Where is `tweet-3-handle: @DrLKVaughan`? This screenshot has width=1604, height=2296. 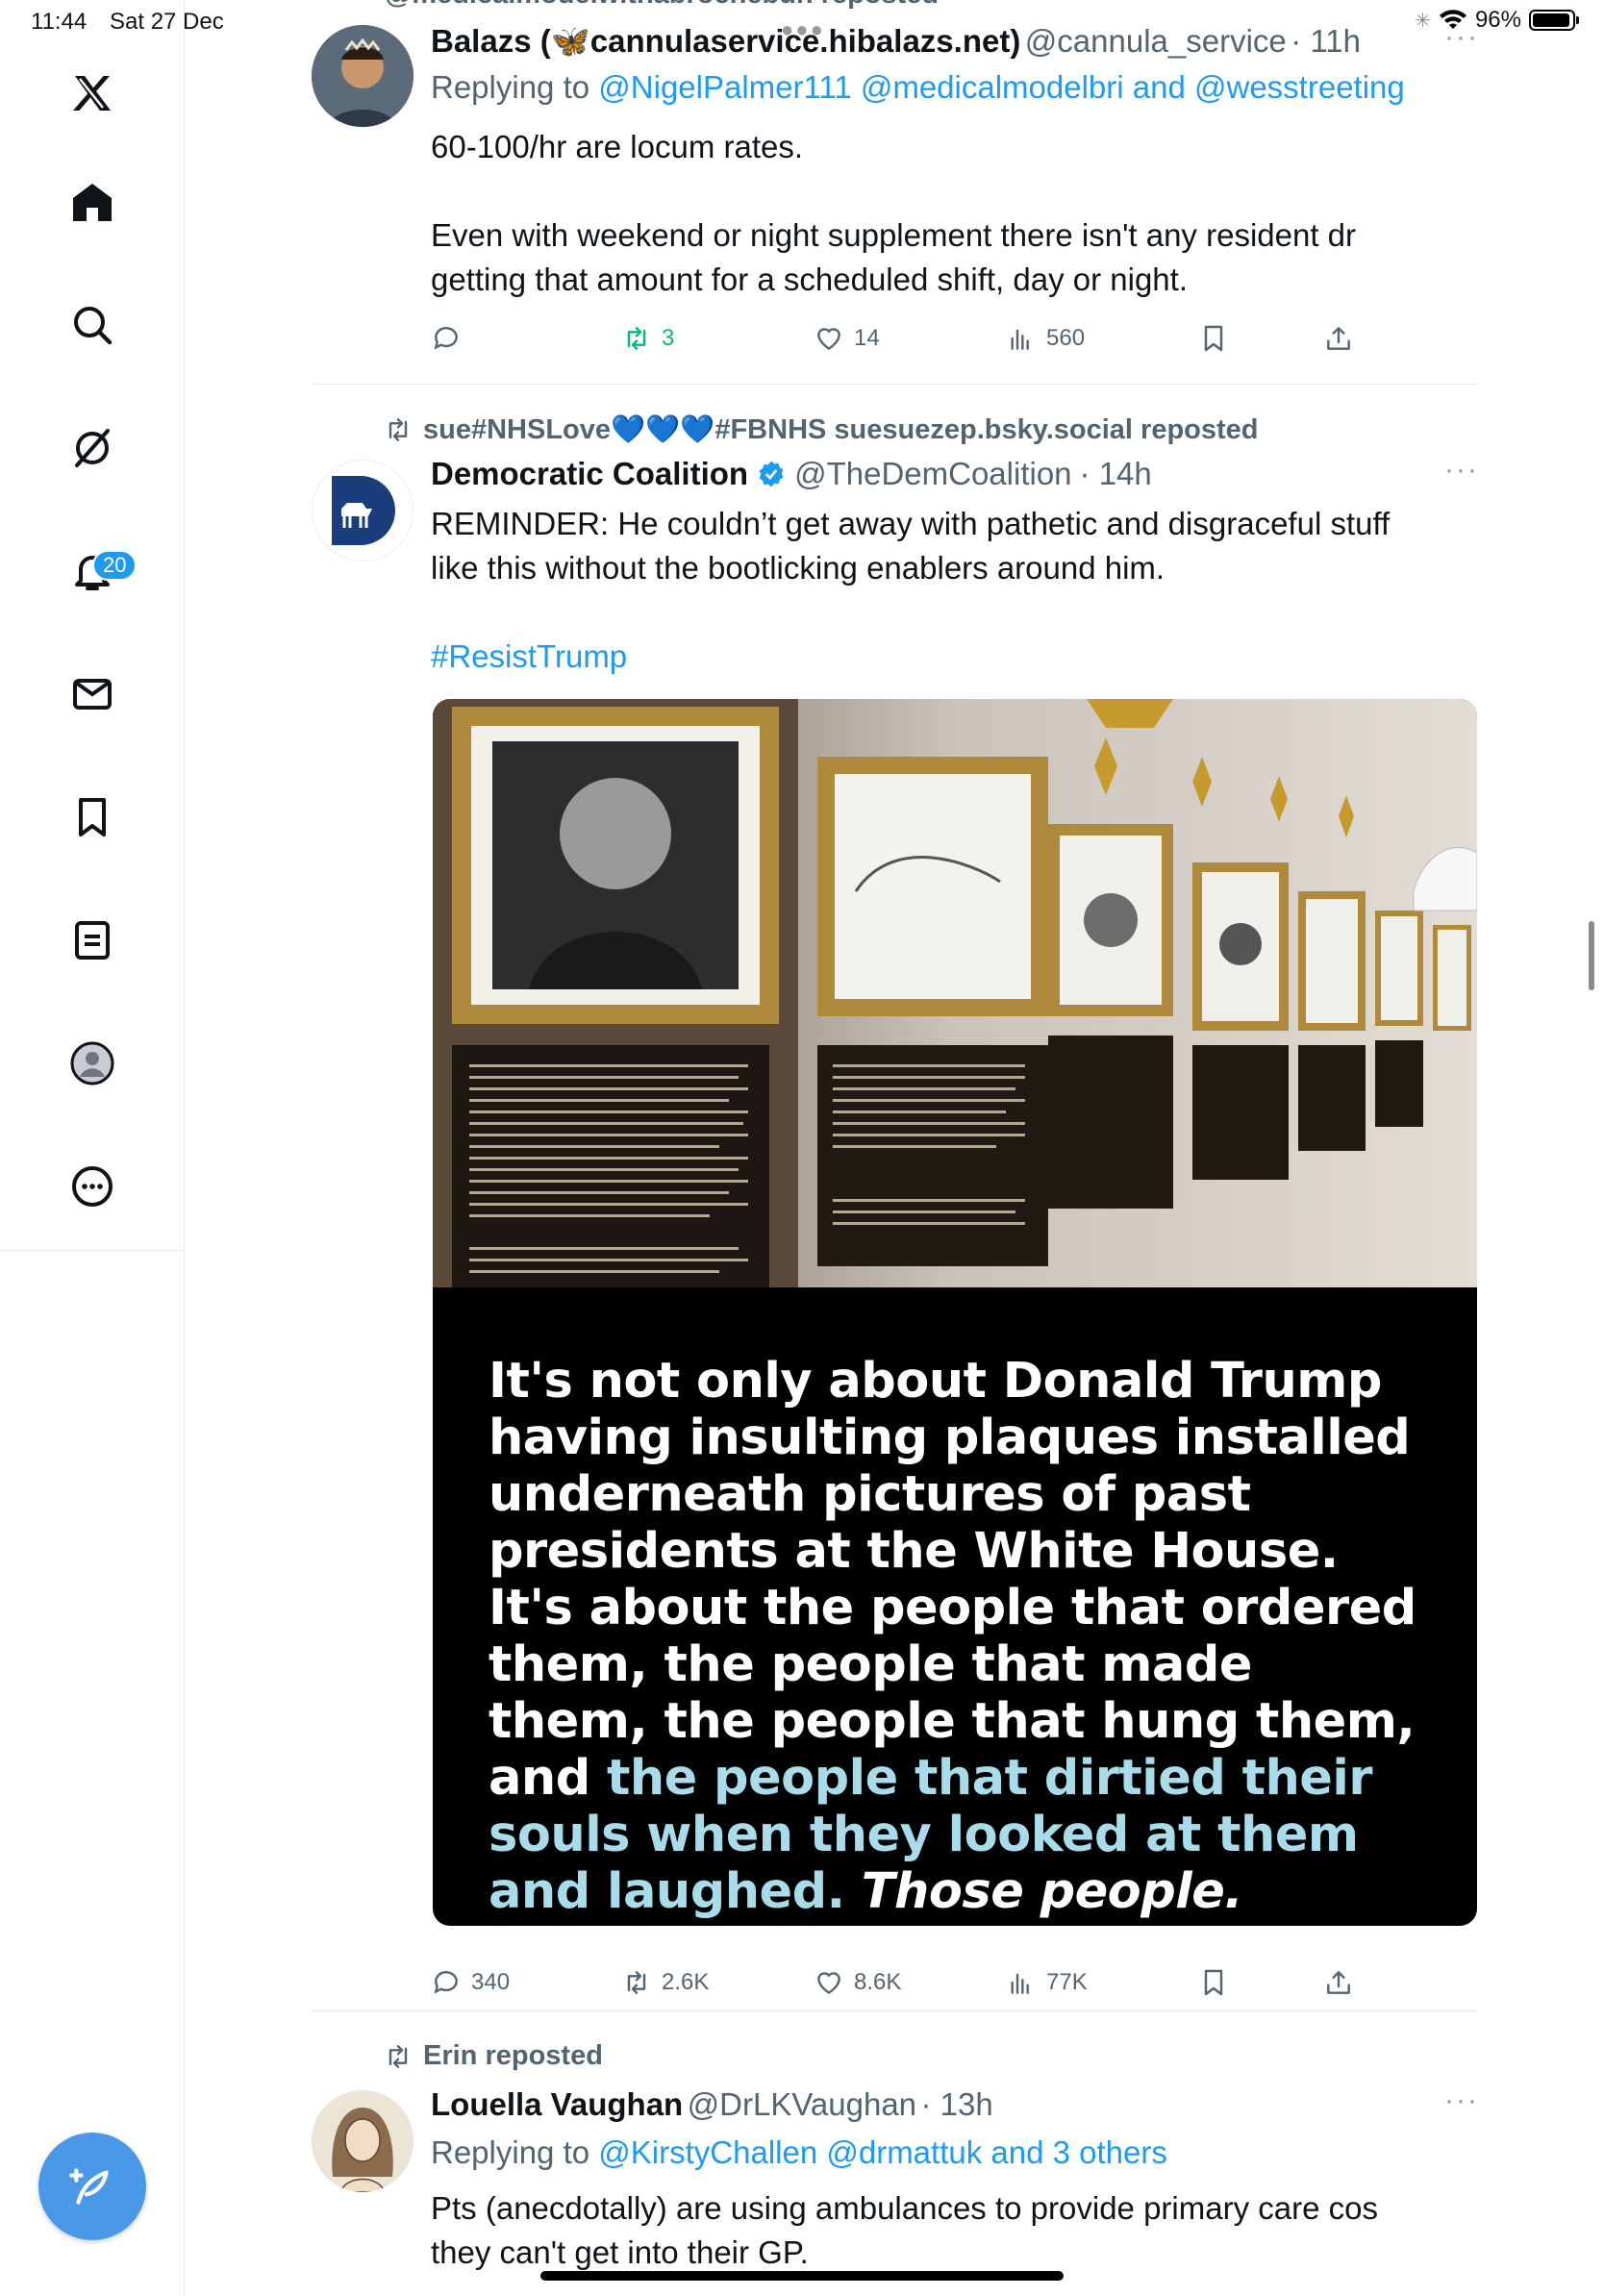
tweet-3-handle: @DrLKVaughan is located at coordinates (802, 2104).